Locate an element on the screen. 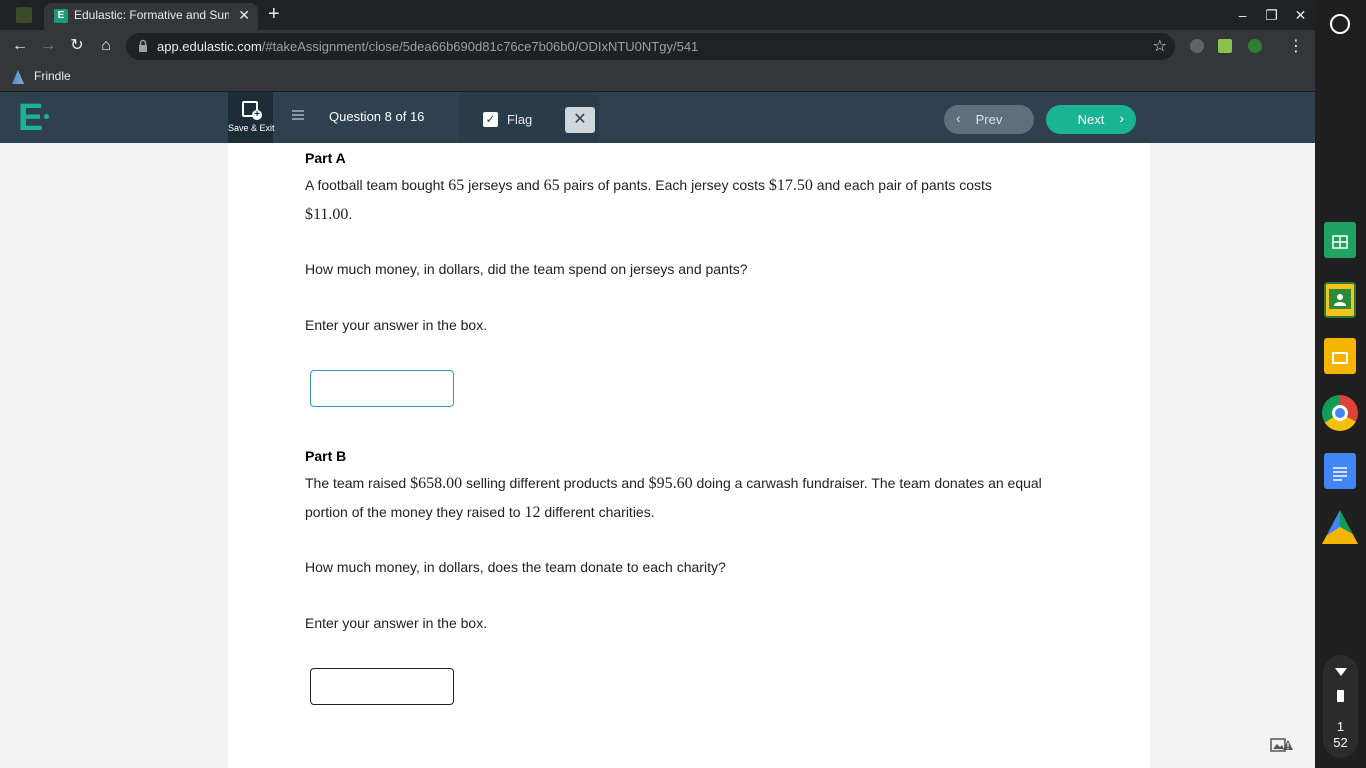 This screenshot has width=1366, height=768. bookmarks-bar: Frindle is located at coordinates (657, 77).